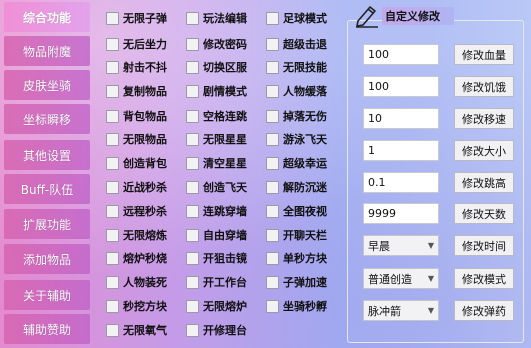 The width and height of the screenshot is (531, 348). What do you see at coordinates (296, 211) in the screenshot?
I see `cheat-checkbox: 全图夜视` at bounding box center [296, 211].